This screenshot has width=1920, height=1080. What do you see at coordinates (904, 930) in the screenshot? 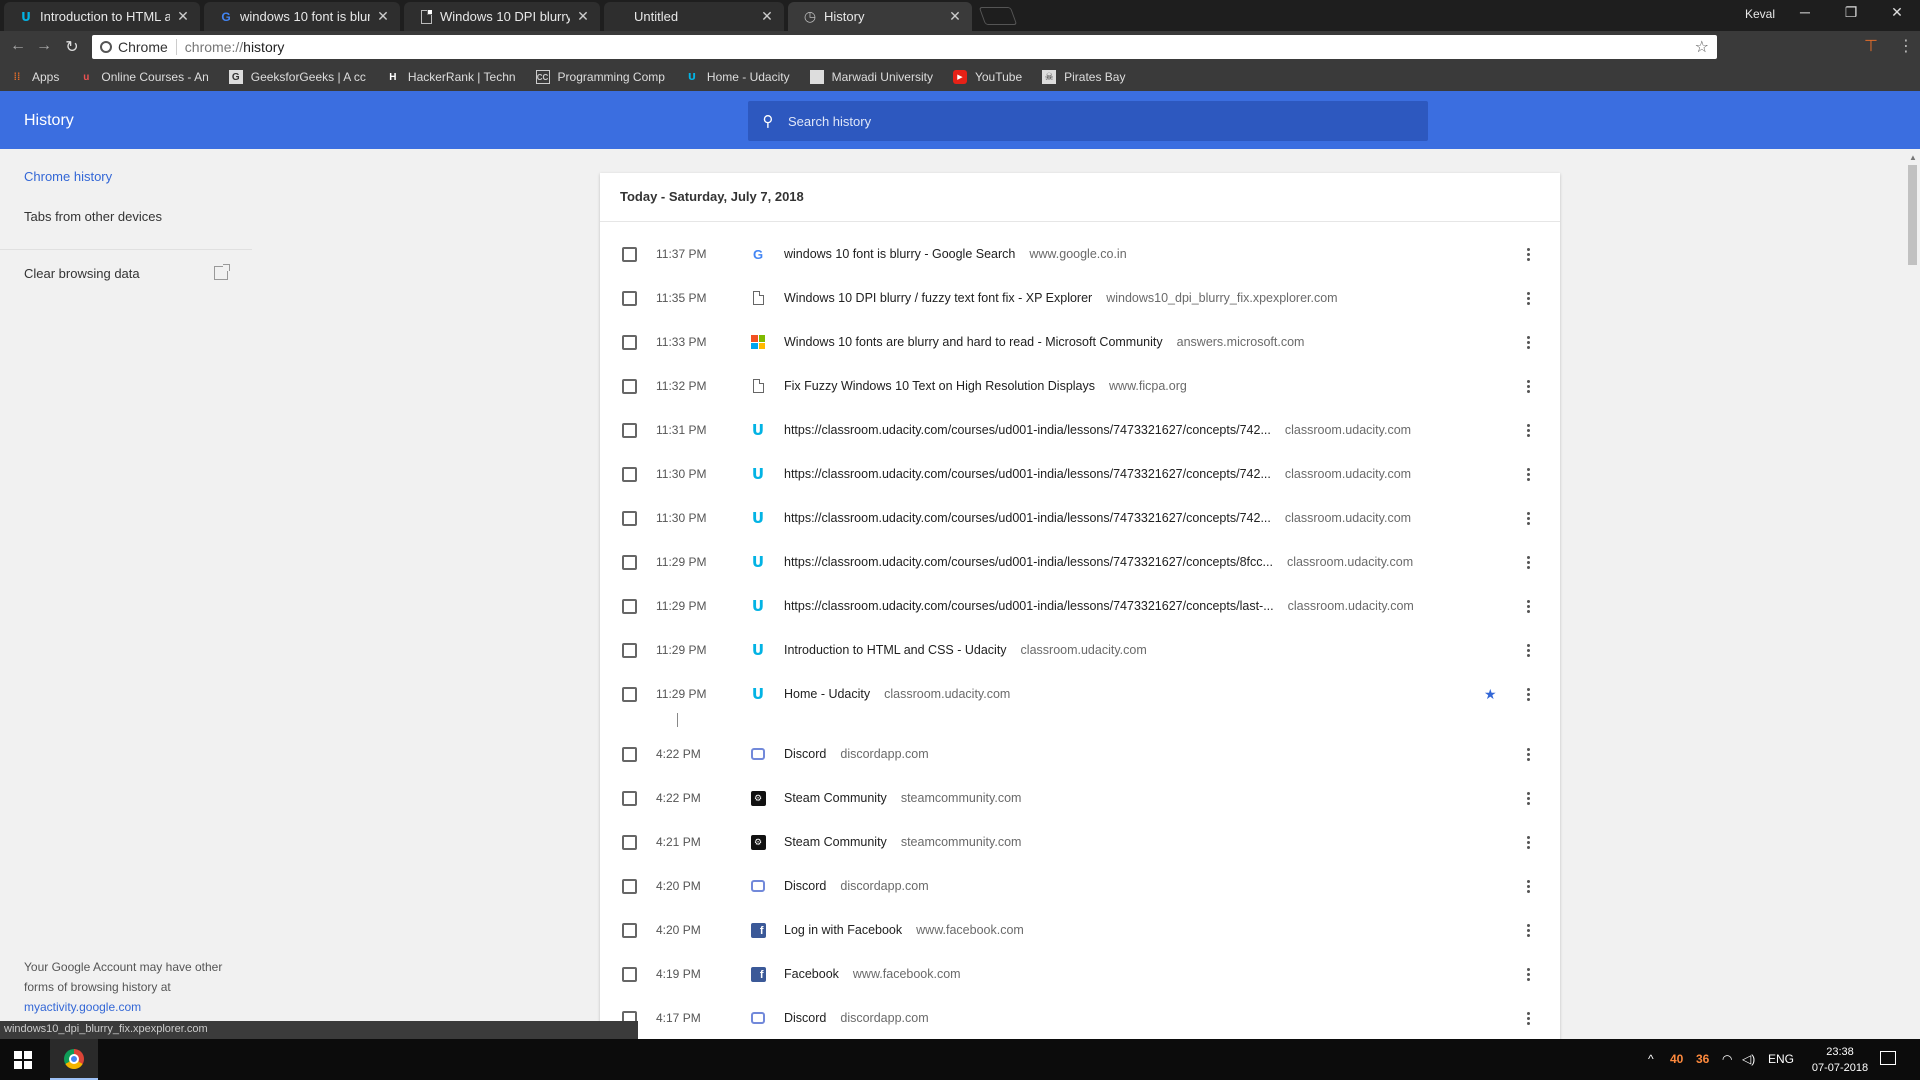
I see `entry-link: Log in with Facebook www.facebook.com` at bounding box center [904, 930].